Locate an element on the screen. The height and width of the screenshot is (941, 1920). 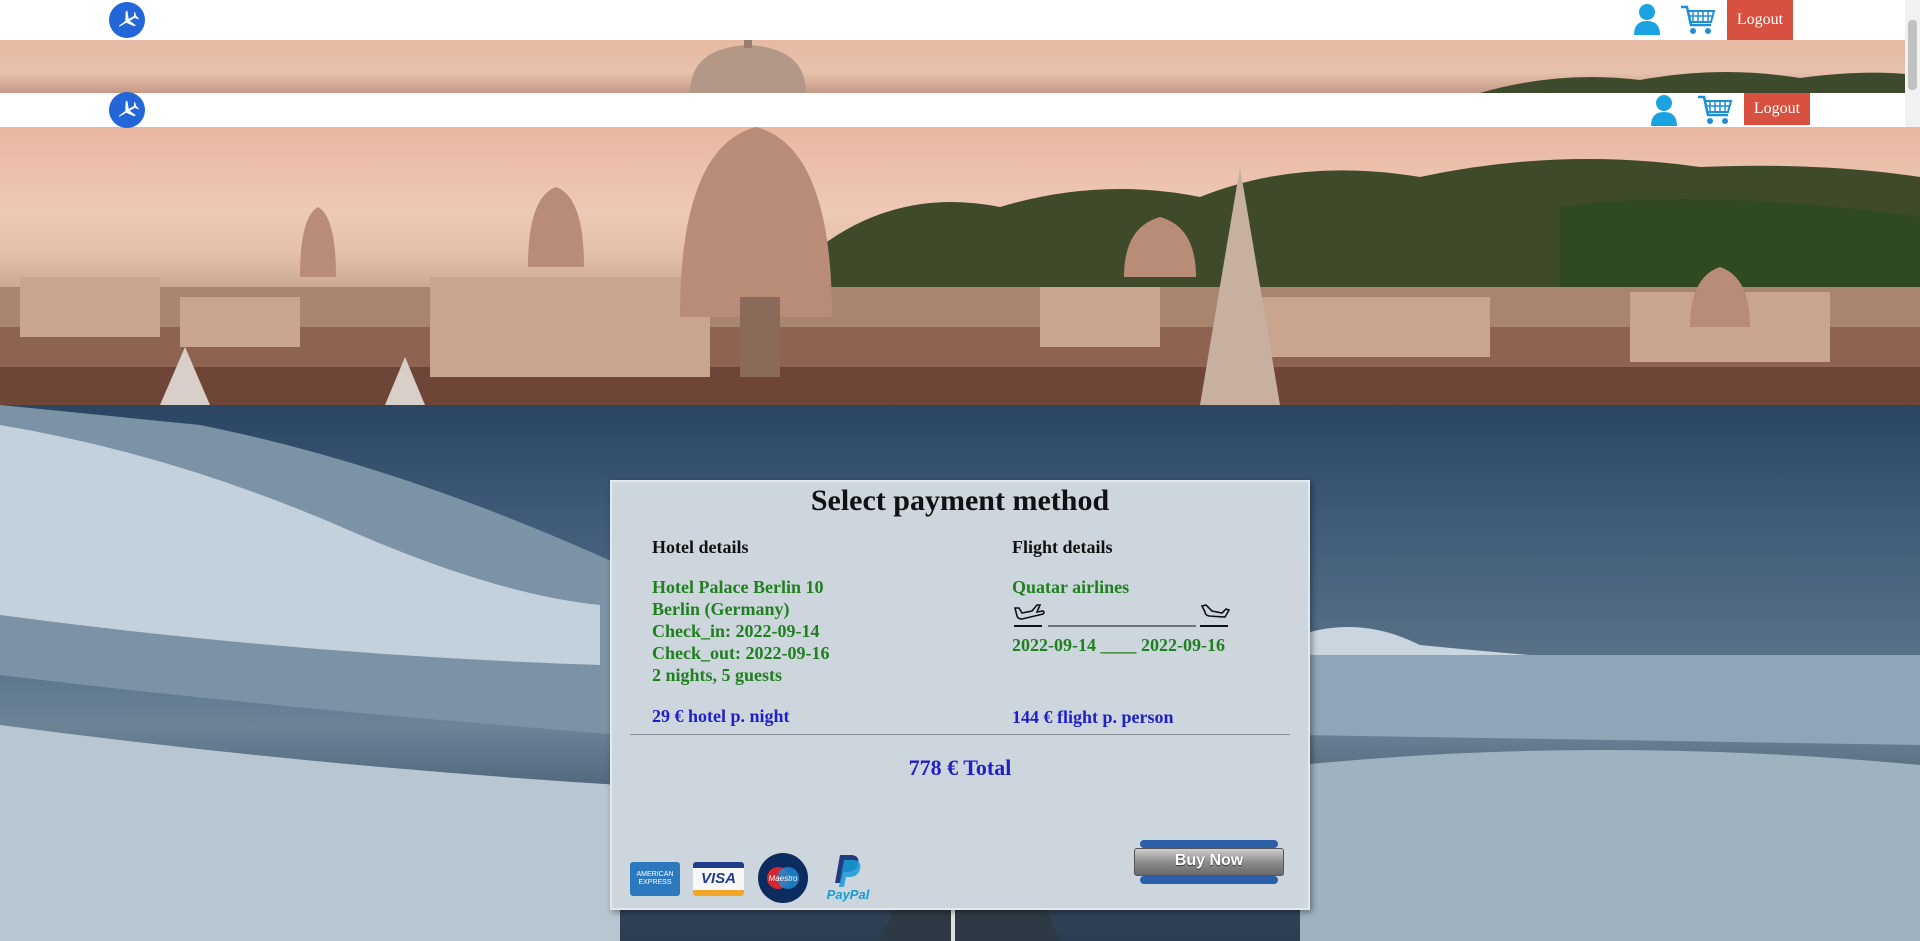
page-title: Select payment method is located at coordinates (960, 500).